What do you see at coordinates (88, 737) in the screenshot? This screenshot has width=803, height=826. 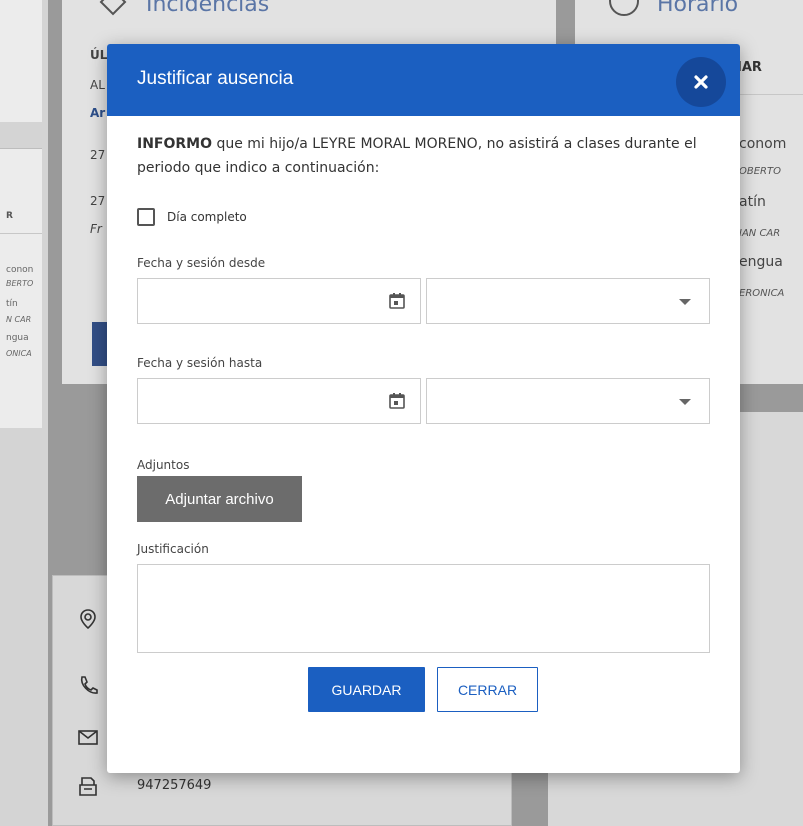 I see `mail-icon` at bounding box center [88, 737].